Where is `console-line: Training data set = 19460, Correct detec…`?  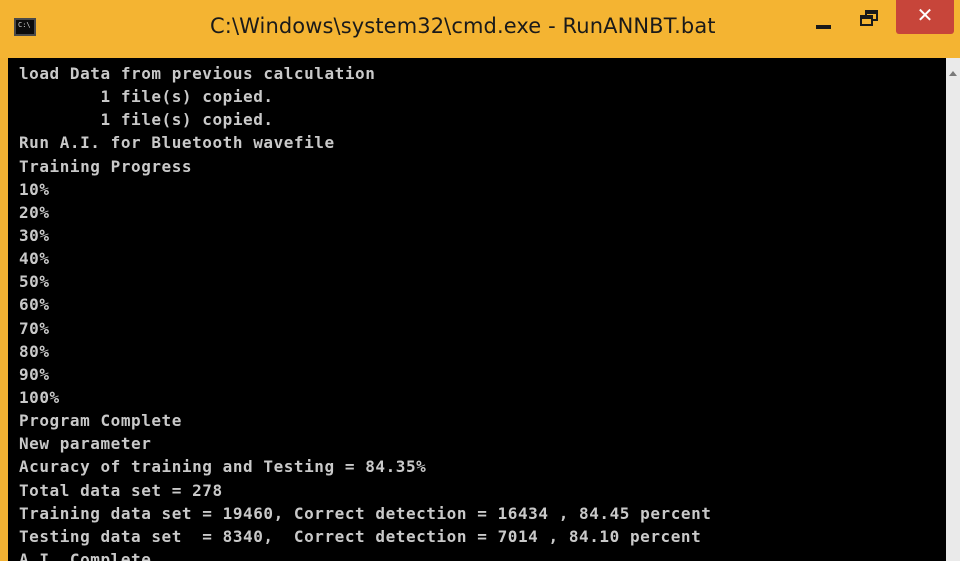
console-line: Training data set = 19460, Correct detec… is located at coordinates (365, 513).